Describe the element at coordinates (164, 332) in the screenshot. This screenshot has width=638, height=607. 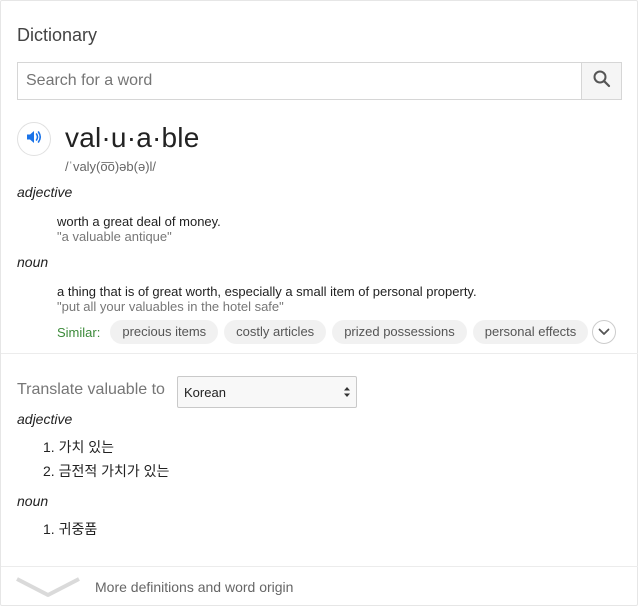
I see `similar-chip: precious items` at that location.